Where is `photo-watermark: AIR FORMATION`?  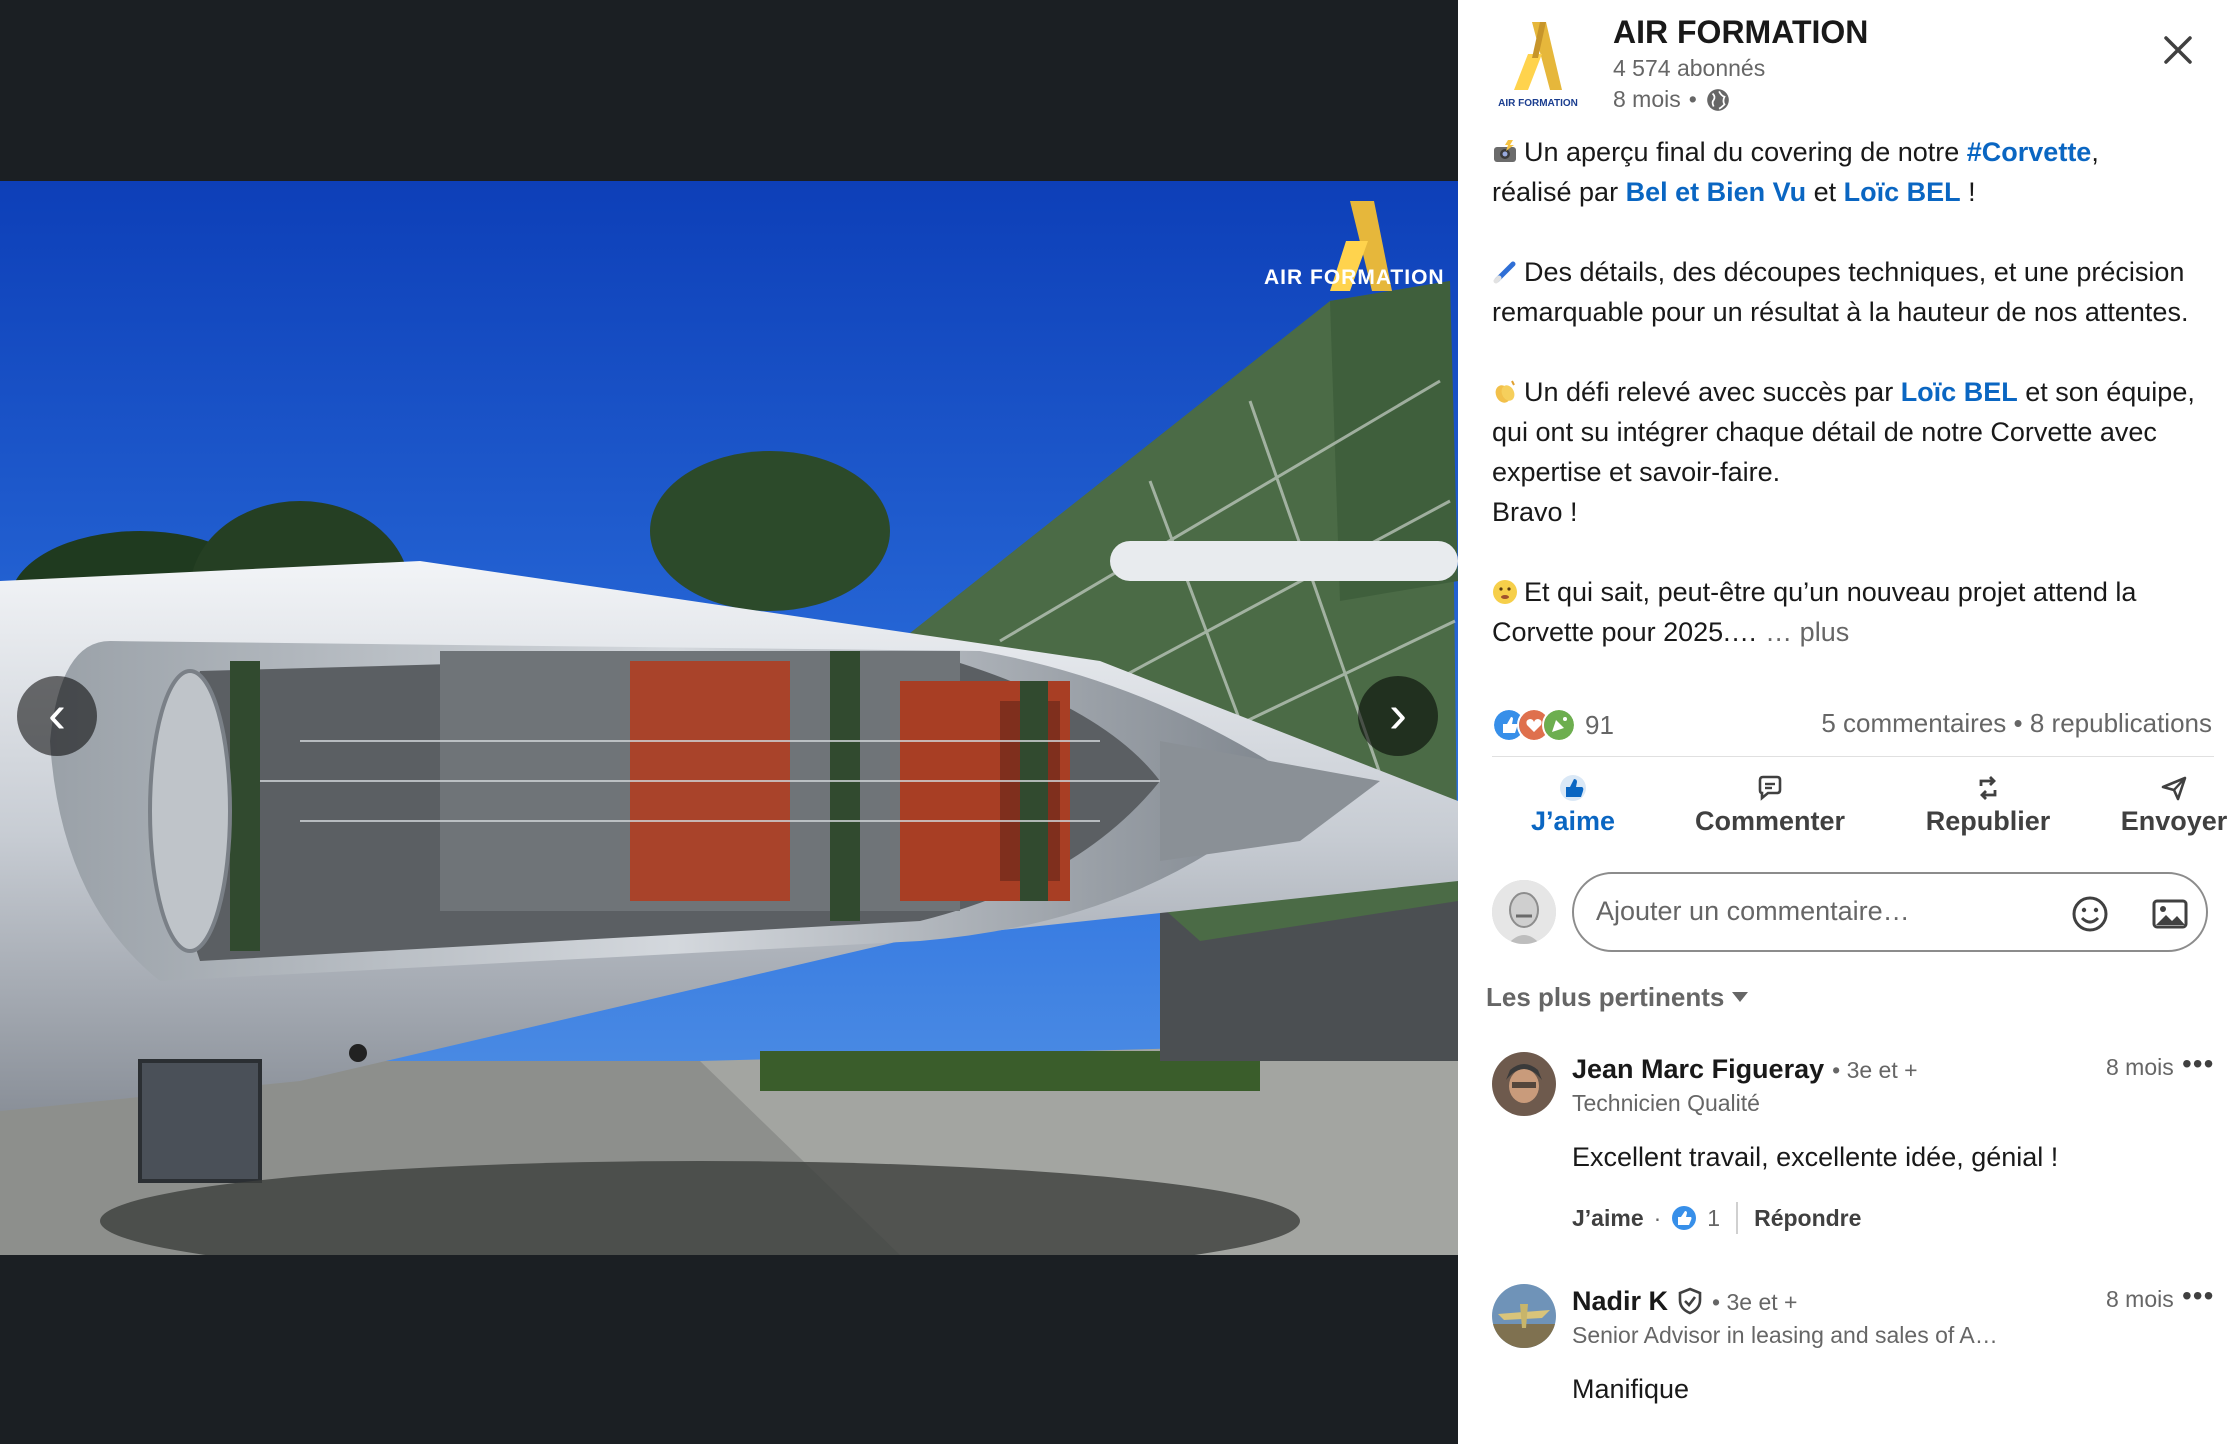
photo-watermark: AIR FORMATION is located at coordinates (1354, 277).